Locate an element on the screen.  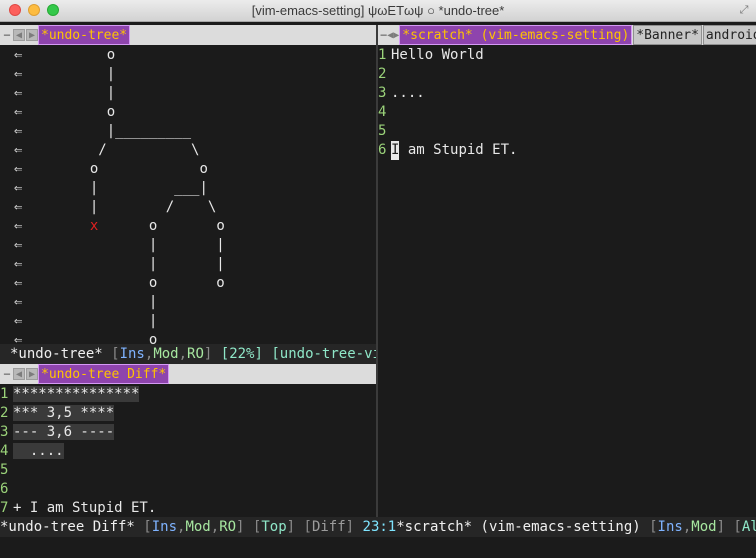
text-line: 3 --- 3,6 ---- is located at coordinates (57, 432).